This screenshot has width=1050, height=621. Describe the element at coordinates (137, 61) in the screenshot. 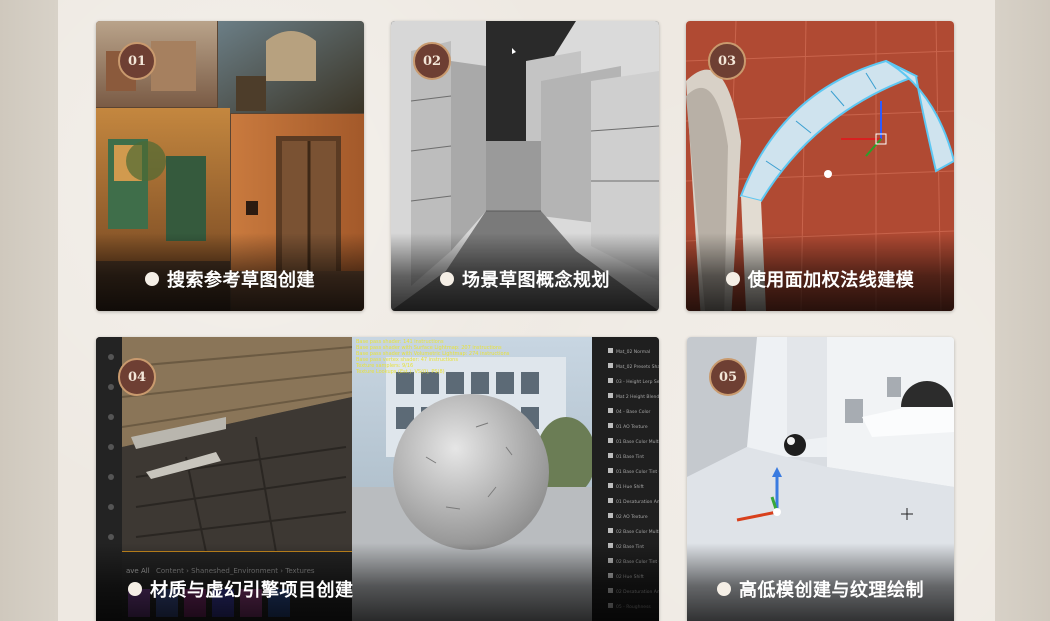

I see `step-badge: 01` at that location.